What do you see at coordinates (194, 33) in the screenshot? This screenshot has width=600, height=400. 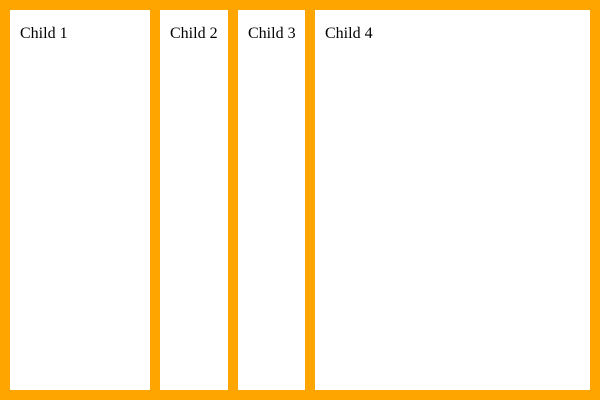 I see `child-label-2: Child 2` at bounding box center [194, 33].